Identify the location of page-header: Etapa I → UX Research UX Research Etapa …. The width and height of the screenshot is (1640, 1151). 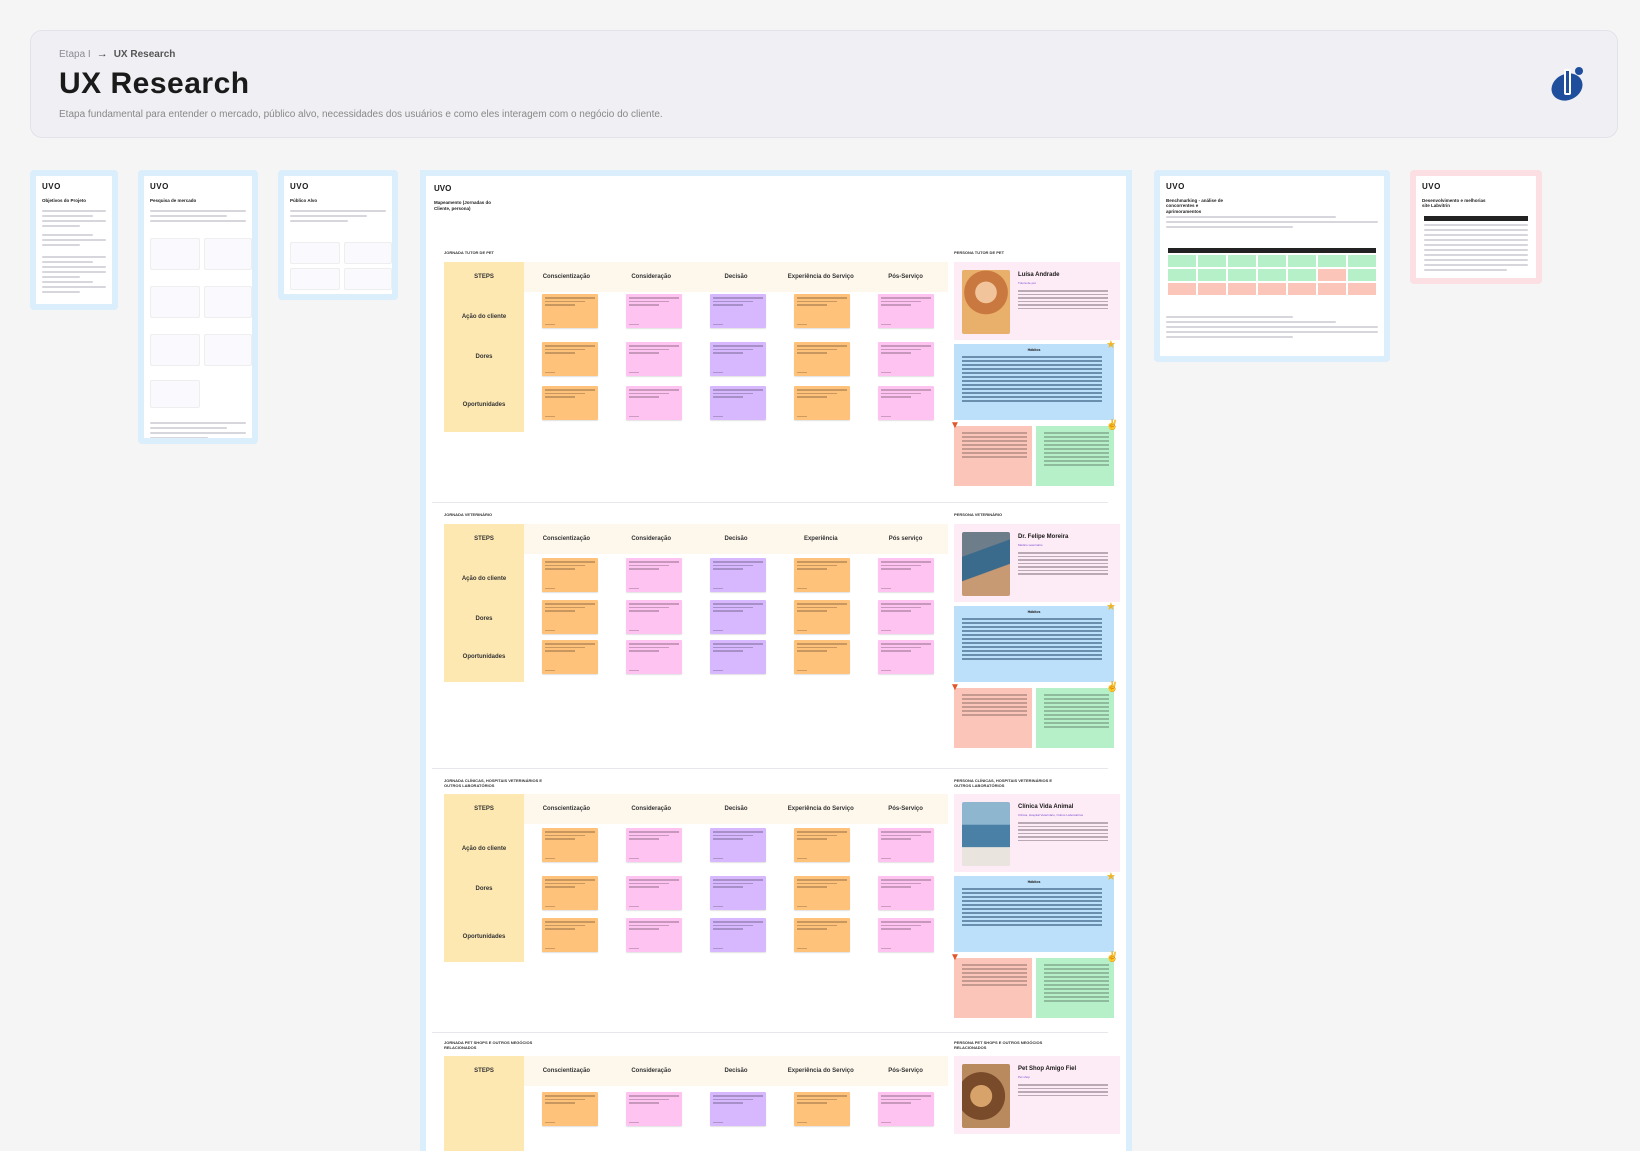
(824, 84).